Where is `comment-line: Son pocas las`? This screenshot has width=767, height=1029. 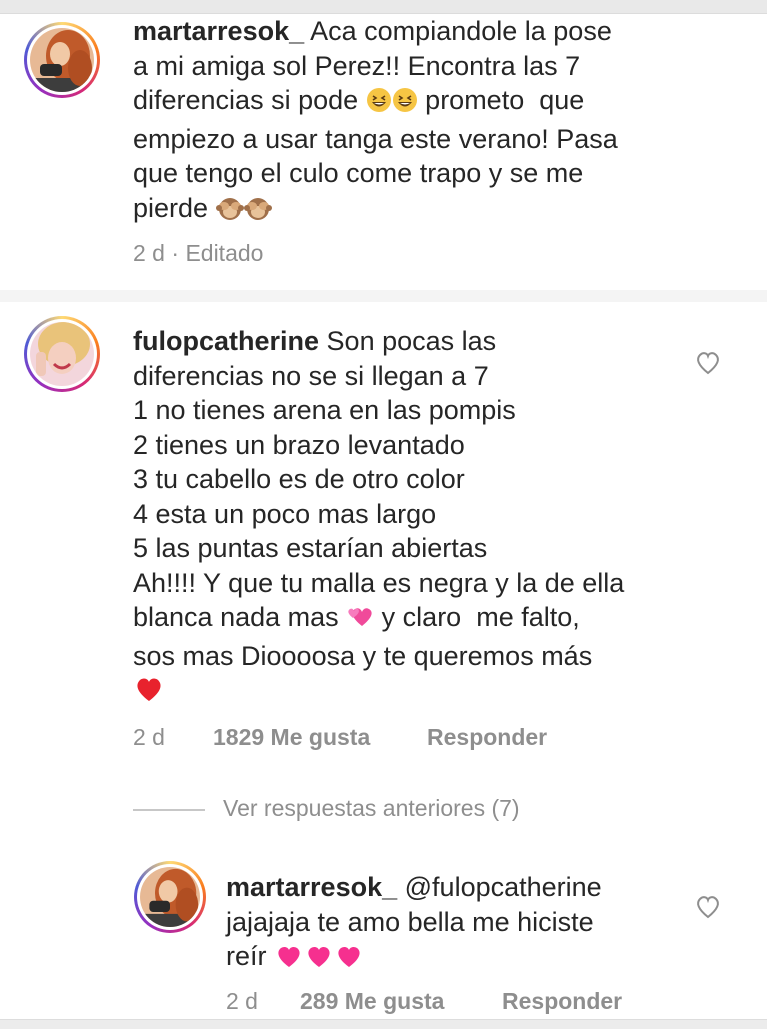
comment-line: Son pocas las is located at coordinates (411, 341).